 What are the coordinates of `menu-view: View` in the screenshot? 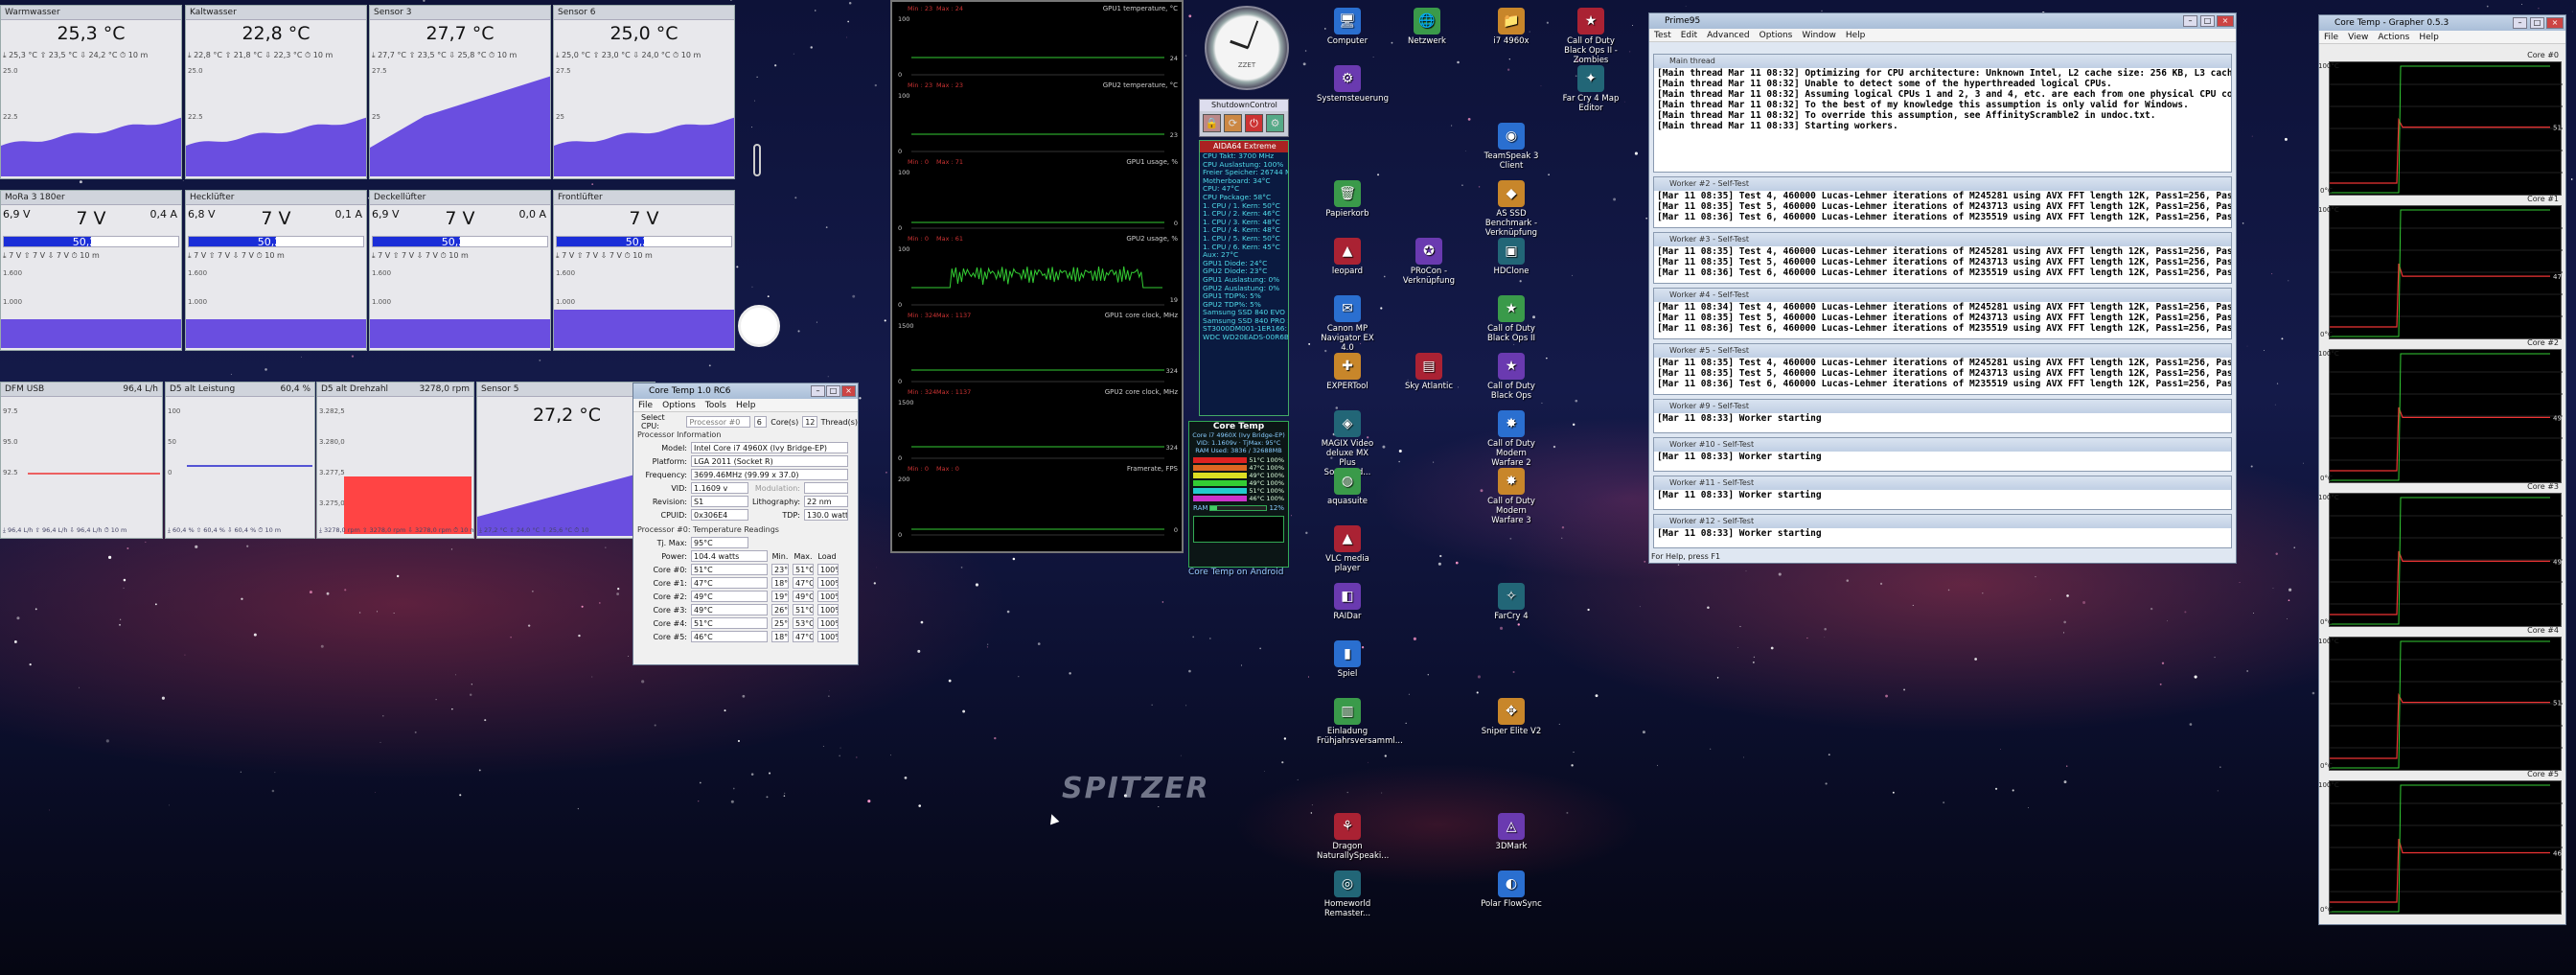 It's located at (2358, 37).